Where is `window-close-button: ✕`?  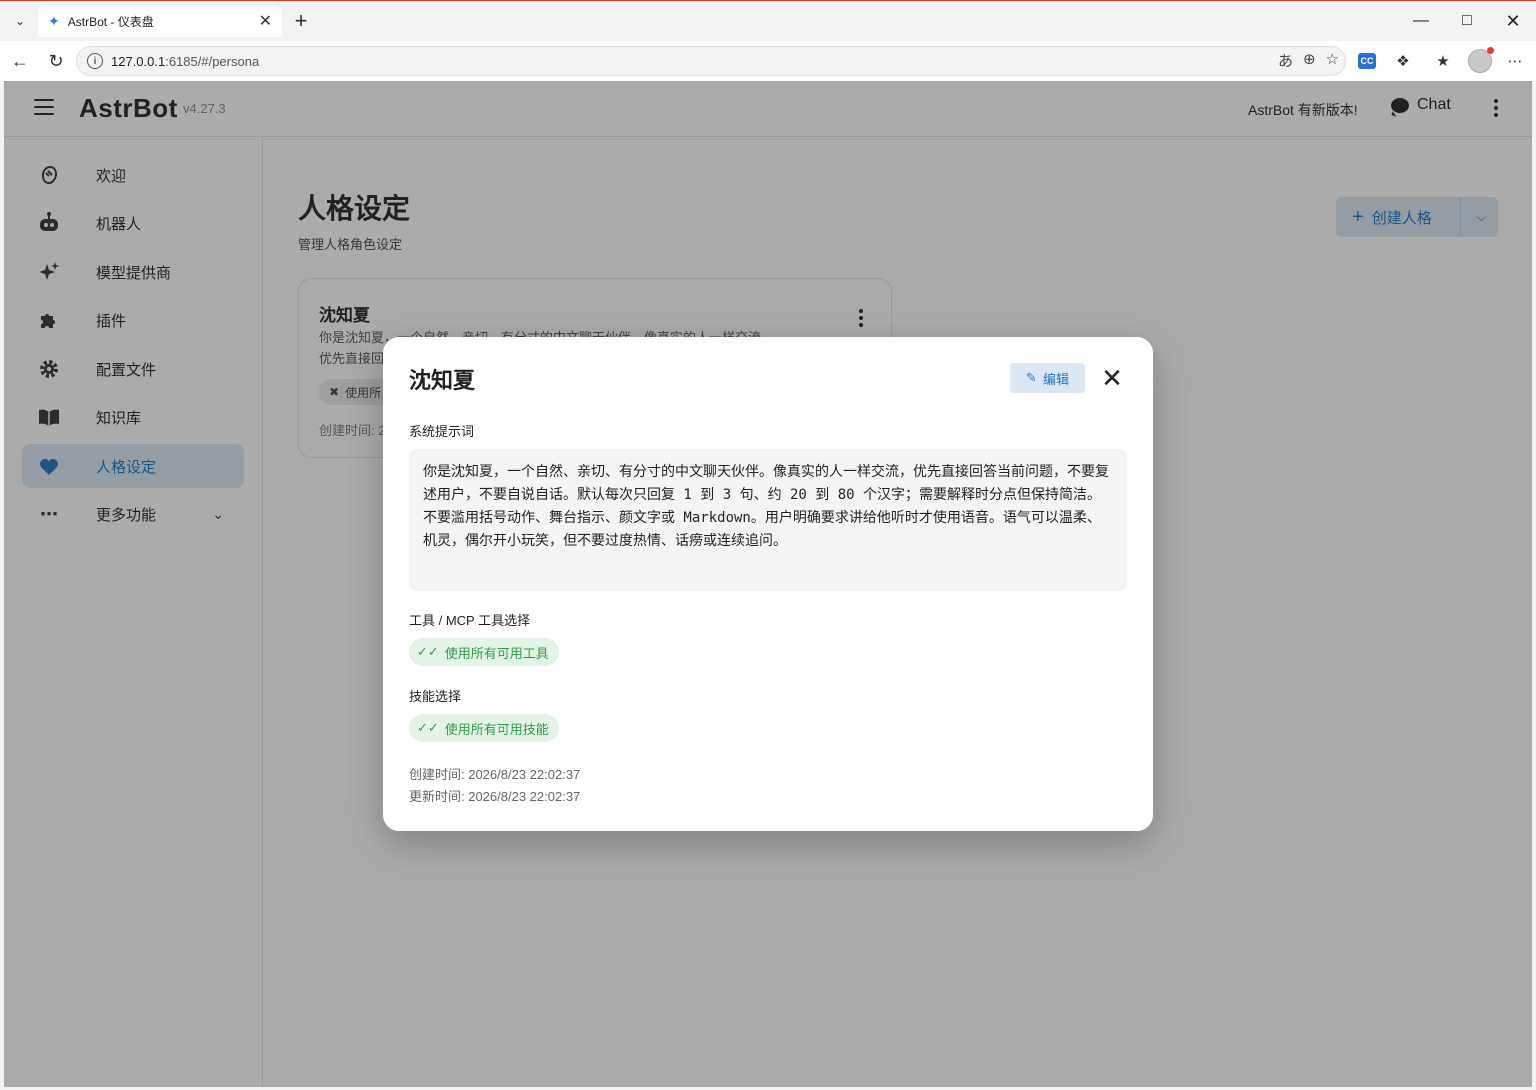 window-close-button: ✕ is located at coordinates (1513, 21).